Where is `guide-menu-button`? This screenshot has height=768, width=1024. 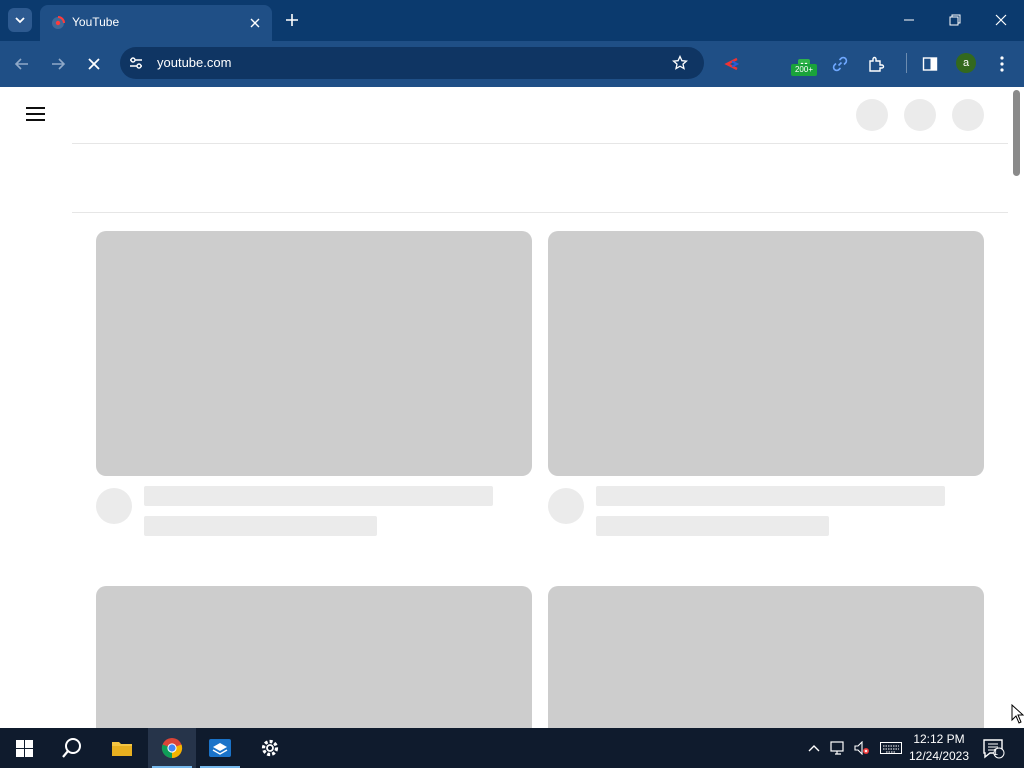
guide-menu-button is located at coordinates (36, 114).